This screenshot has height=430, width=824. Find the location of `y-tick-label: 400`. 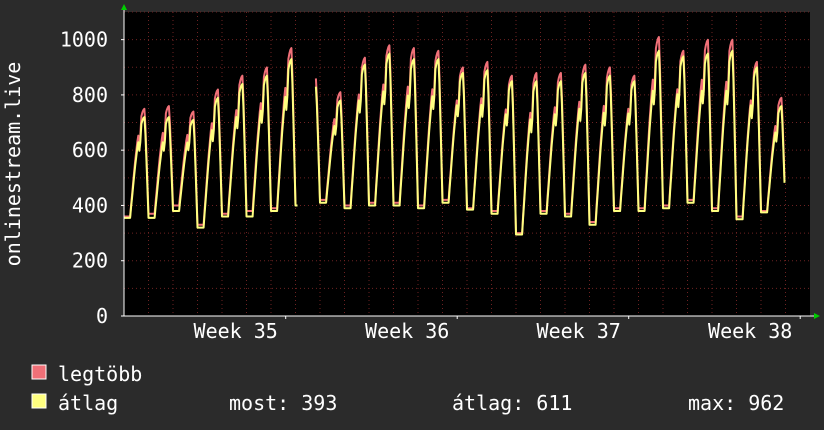

y-tick-label: 400 is located at coordinates (90, 205).